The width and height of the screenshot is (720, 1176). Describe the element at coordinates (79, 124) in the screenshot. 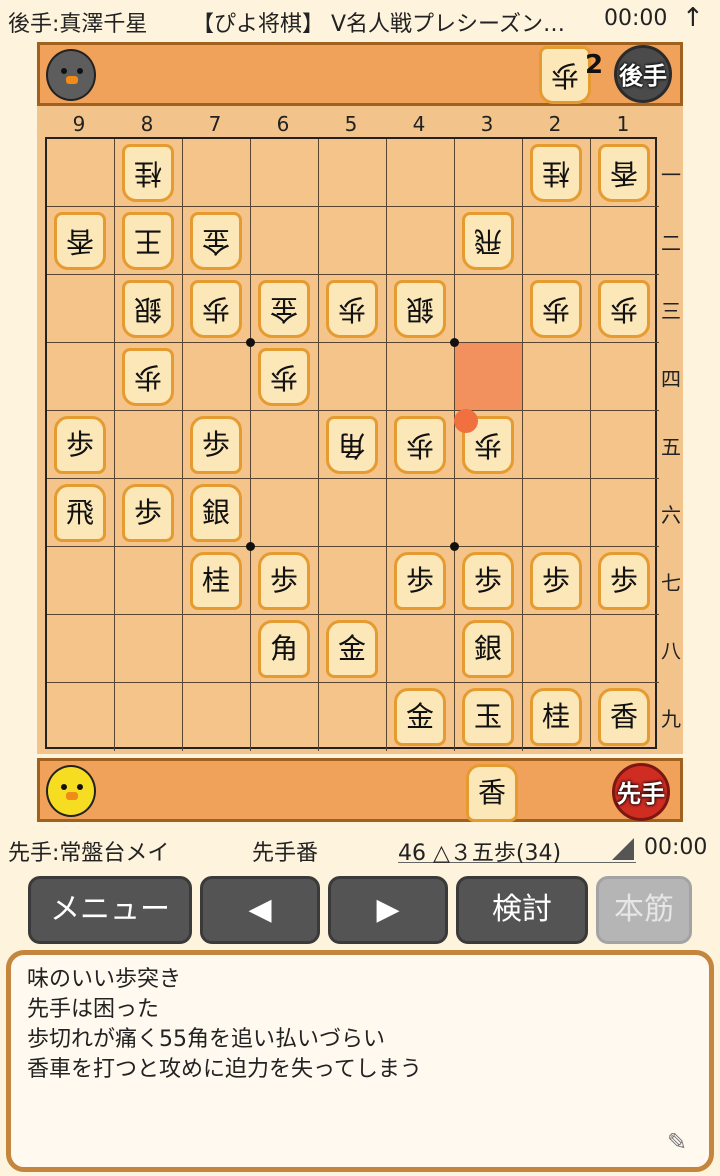

I see `file-label: 9` at that location.